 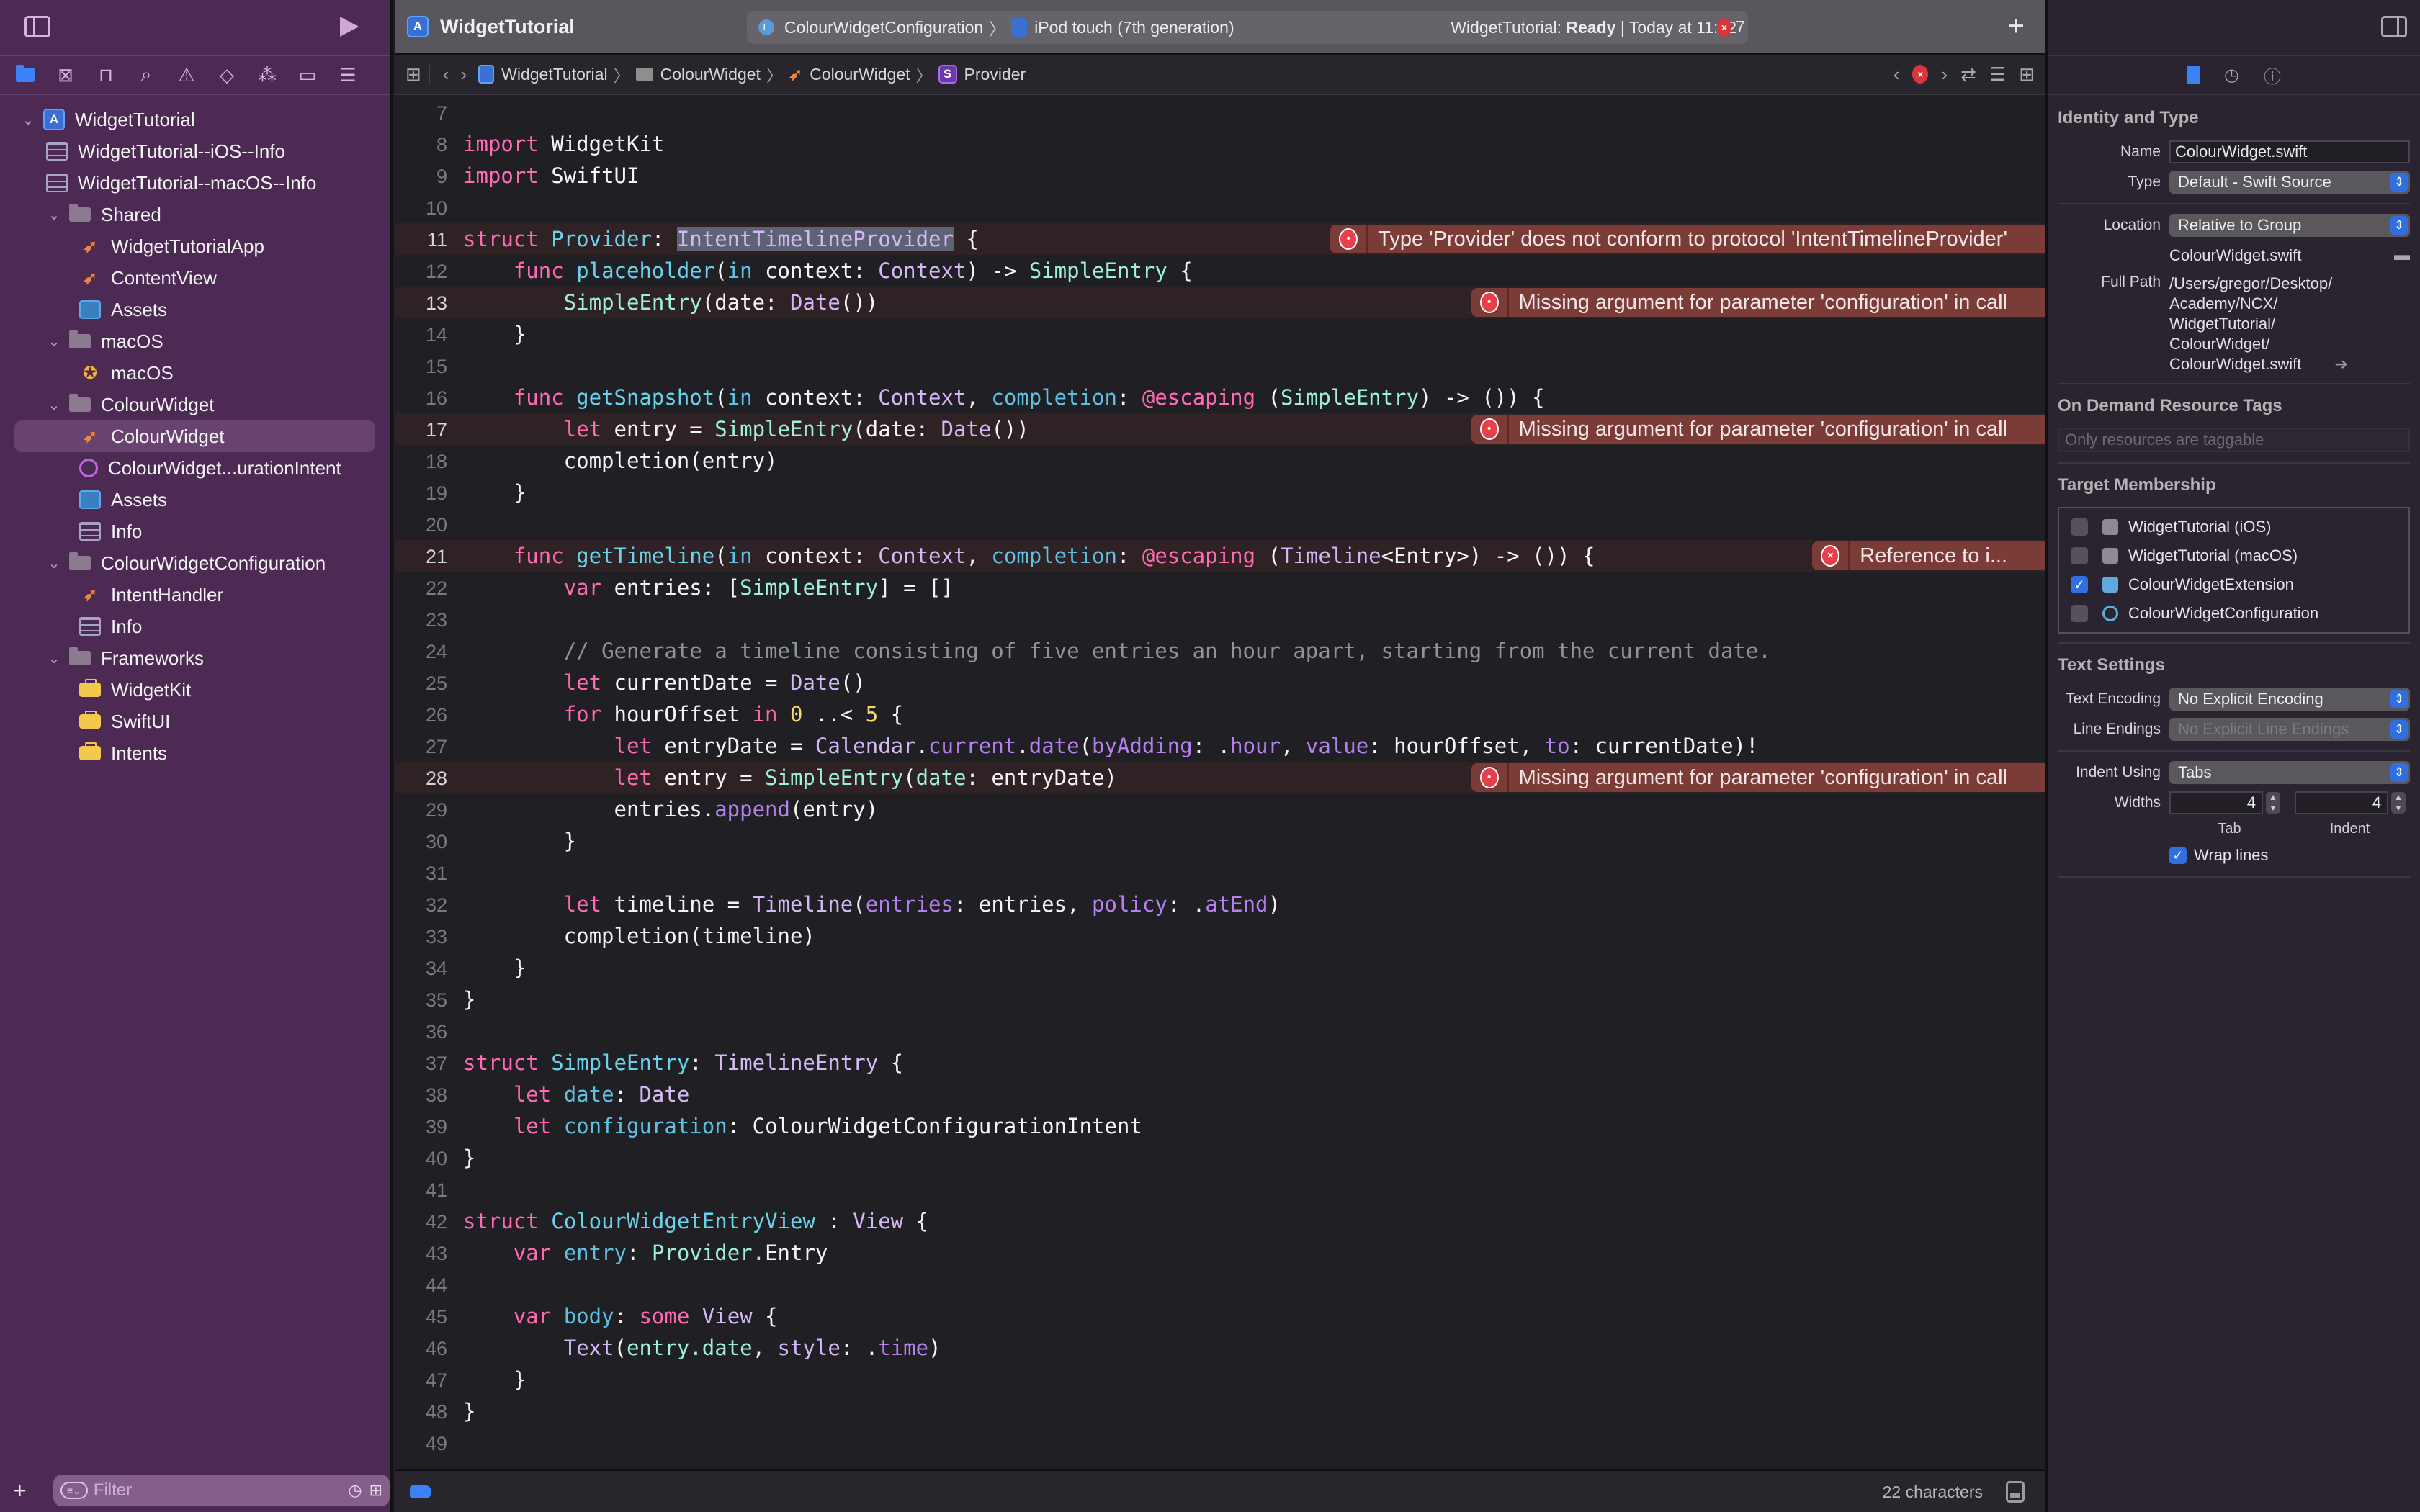 I want to click on tree-item: ⌄ macOS, so click(x=195, y=341).